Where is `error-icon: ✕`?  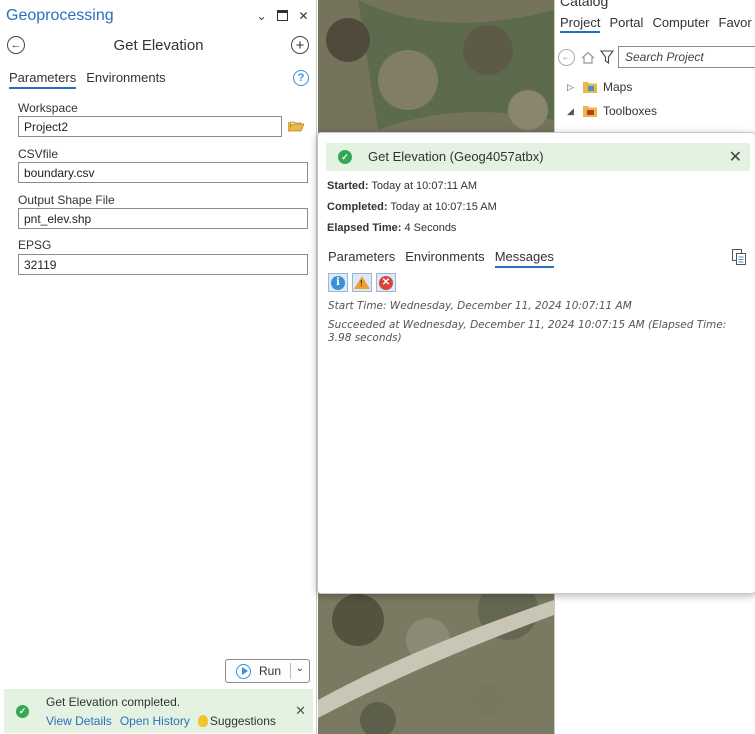
error-icon: ✕ is located at coordinates (386, 282).